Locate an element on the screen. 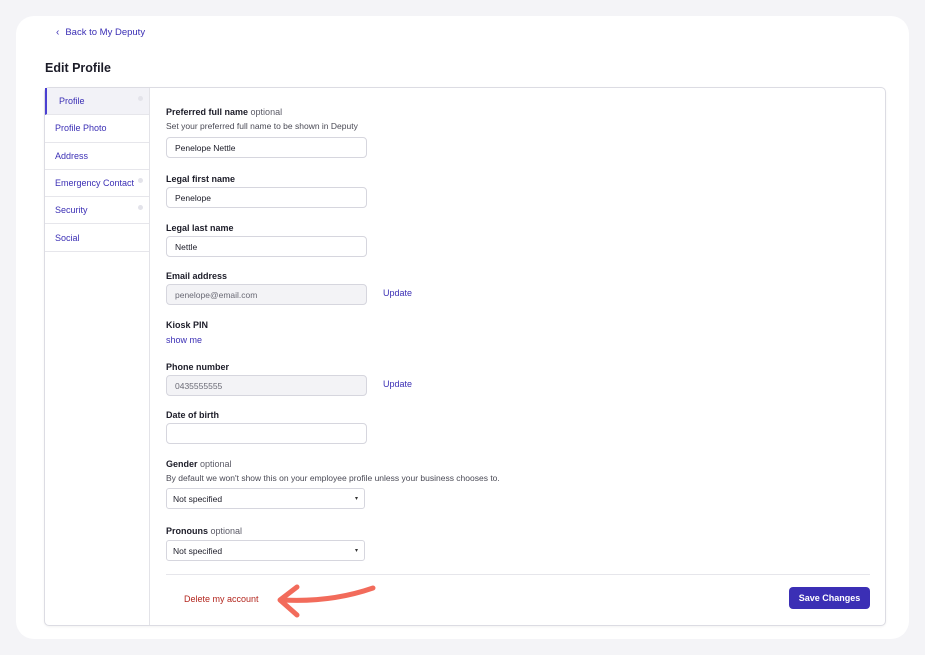  legal-last-name-label: Legal last name is located at coordinates (200, 228).